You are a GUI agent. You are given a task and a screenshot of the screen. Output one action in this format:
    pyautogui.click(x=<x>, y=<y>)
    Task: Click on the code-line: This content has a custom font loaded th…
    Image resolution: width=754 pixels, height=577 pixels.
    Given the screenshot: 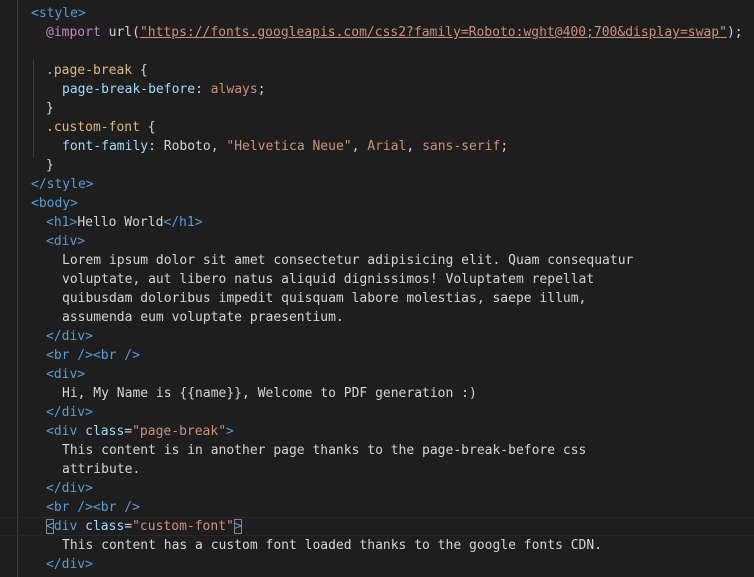 What is the action you would take?
    pyautogui.click(x=377, y=545)
    